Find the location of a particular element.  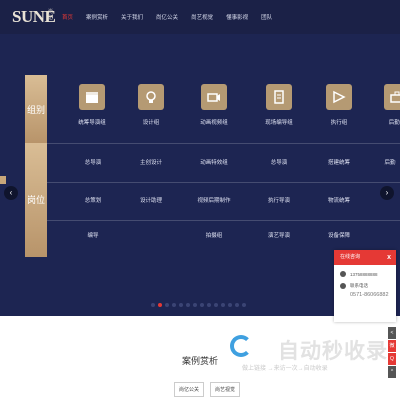

role-cell: 动画特效组 is located at coordinates (214, 163).